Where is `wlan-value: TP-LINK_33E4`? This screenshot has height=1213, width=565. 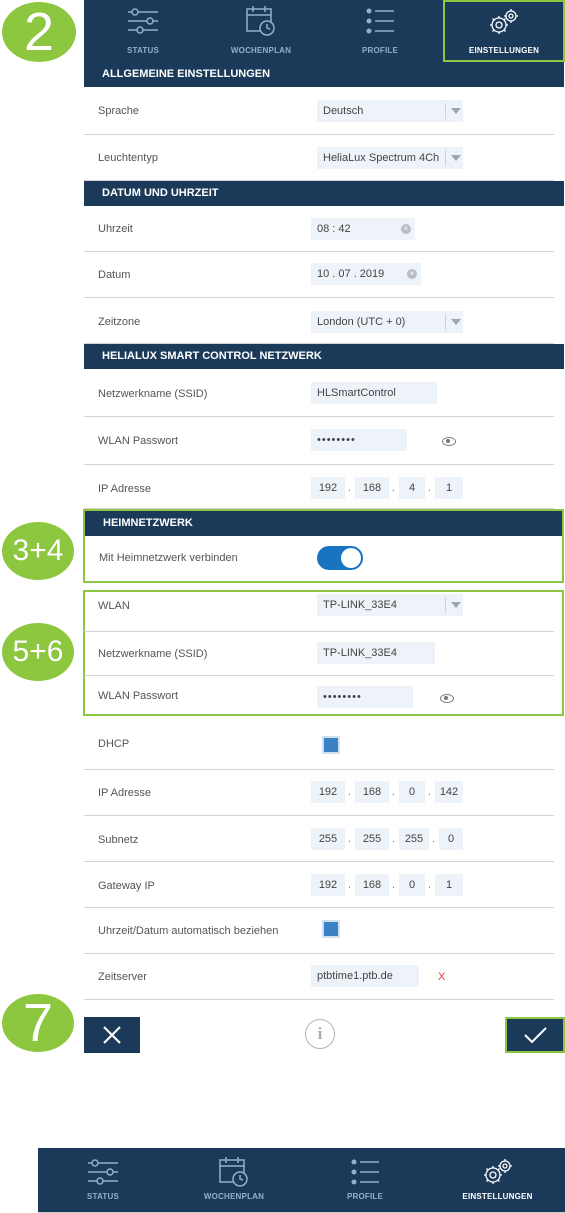
wlan-value: TP-LINK_33E4 is located at coordinates (360, 605).